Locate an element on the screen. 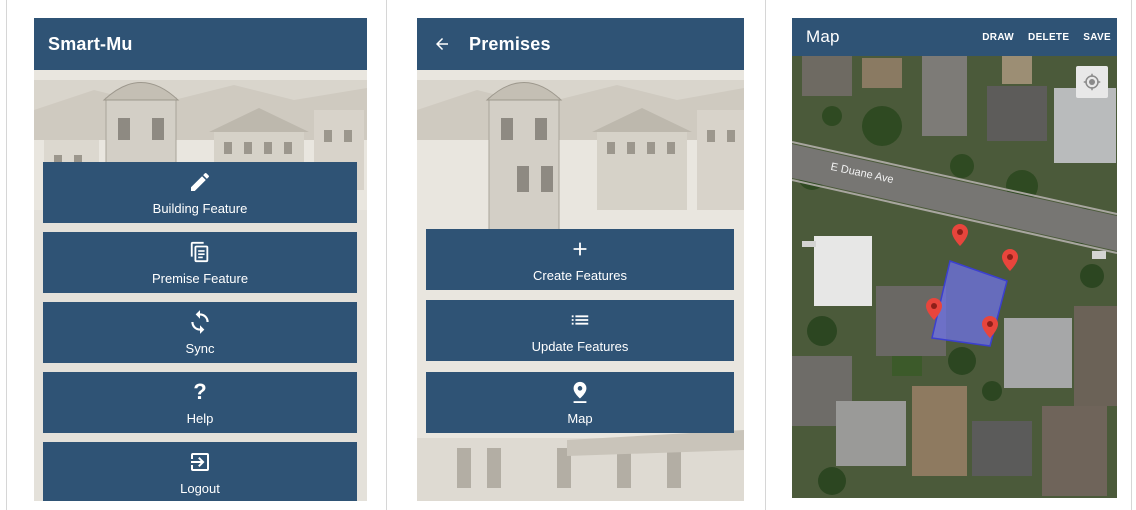 The height and width of the screenshot is (510, 1136). help-icon: ? is located at coordinates (200, 391).